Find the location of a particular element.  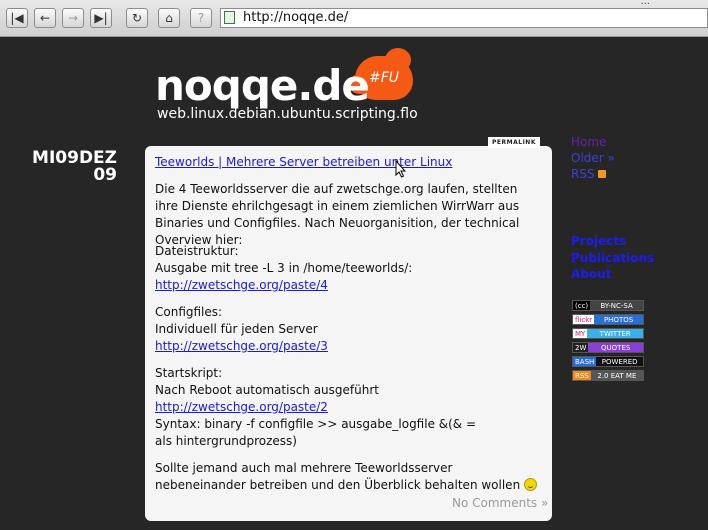

post-date-year: 09 is located at coordinates (105, 175).